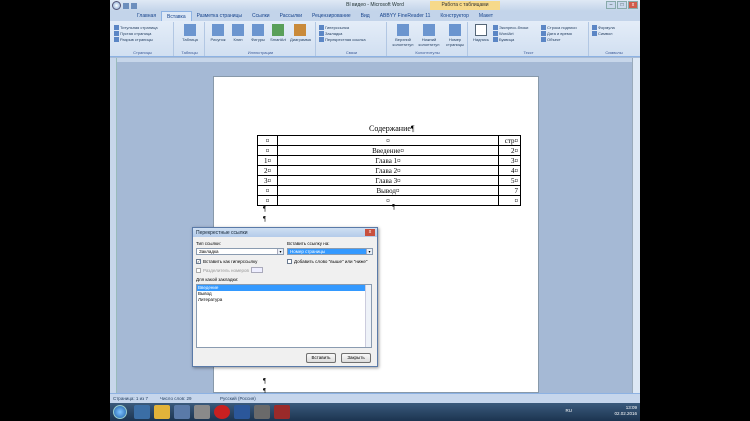 Image resolution: width=750 pixels, height=421 pixels. I want to click on close-button: x, so click(633, 5).